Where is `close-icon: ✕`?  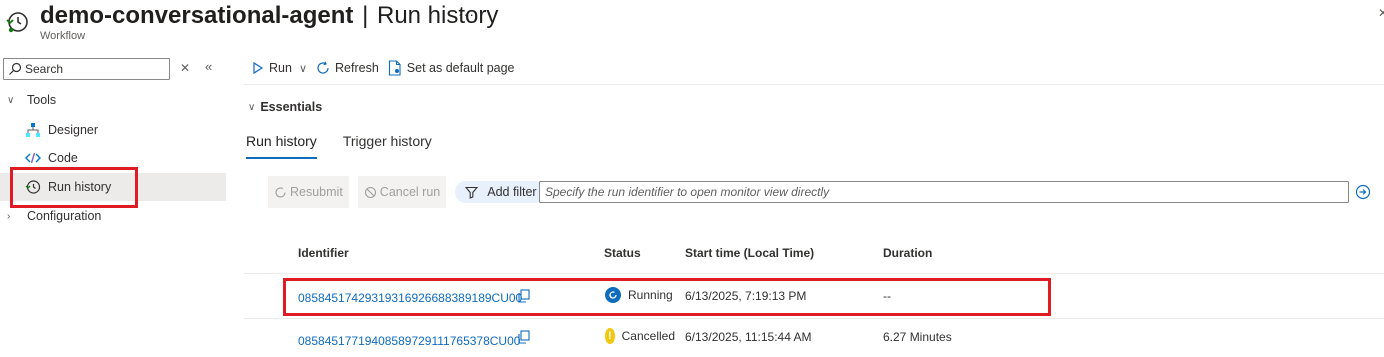
close-icon: ✕ is located at coordinates (1381, 13).